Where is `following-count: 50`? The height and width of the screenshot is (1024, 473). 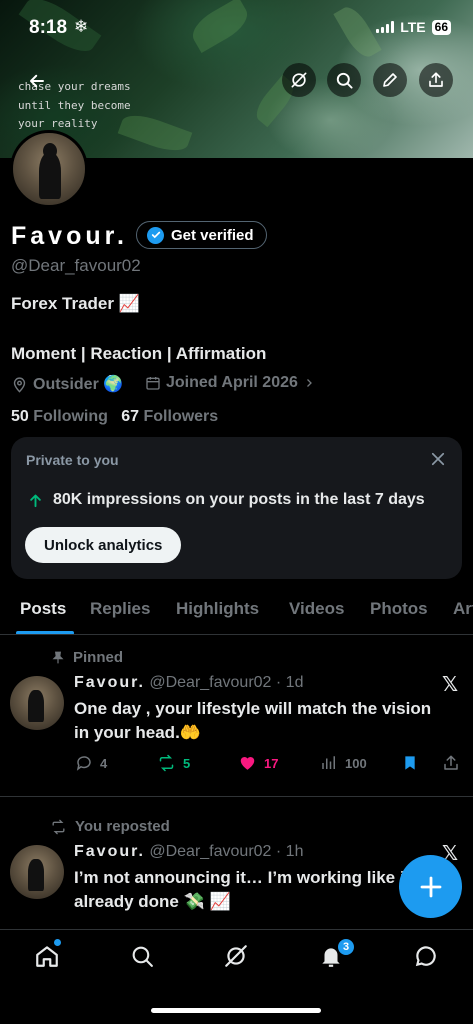
following-count: 50 is located at coordinates (20, 416).